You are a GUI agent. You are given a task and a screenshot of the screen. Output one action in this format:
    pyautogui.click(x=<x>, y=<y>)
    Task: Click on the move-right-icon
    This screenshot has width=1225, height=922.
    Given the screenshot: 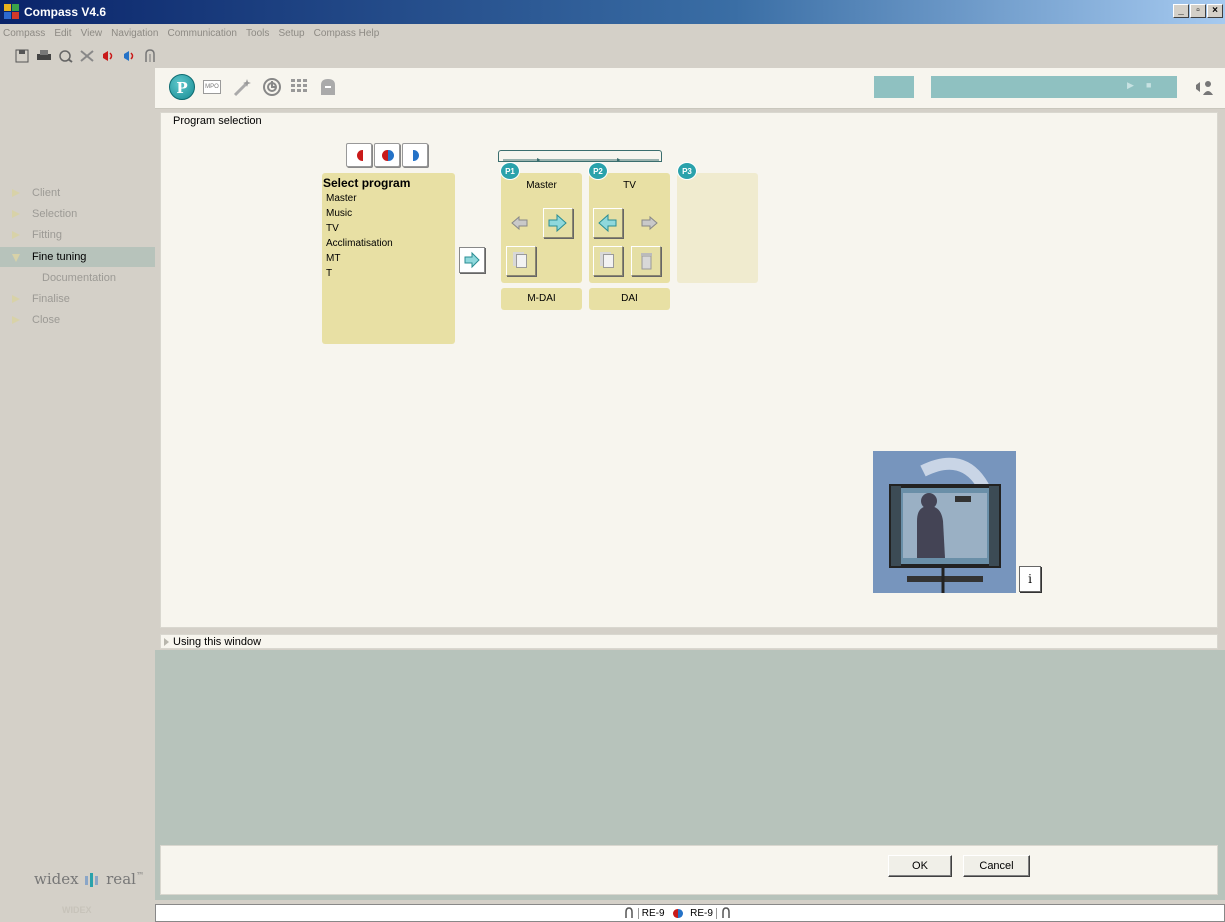 What is the action you would take?
    pyautogui.click(x=649, y=224)
    